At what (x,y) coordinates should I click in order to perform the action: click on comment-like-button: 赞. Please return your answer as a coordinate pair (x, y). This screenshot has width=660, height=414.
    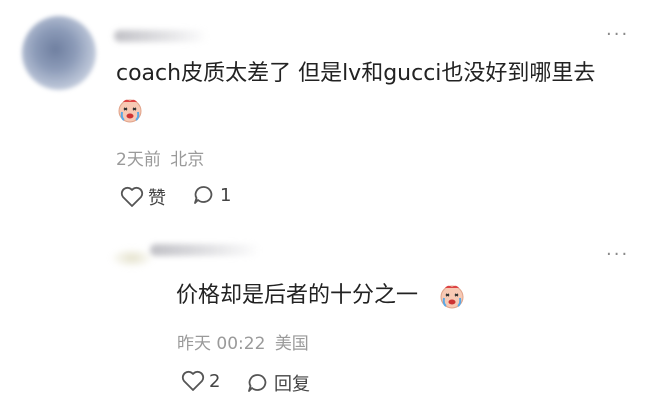
    Looking at the image, I should click on (143, 197).